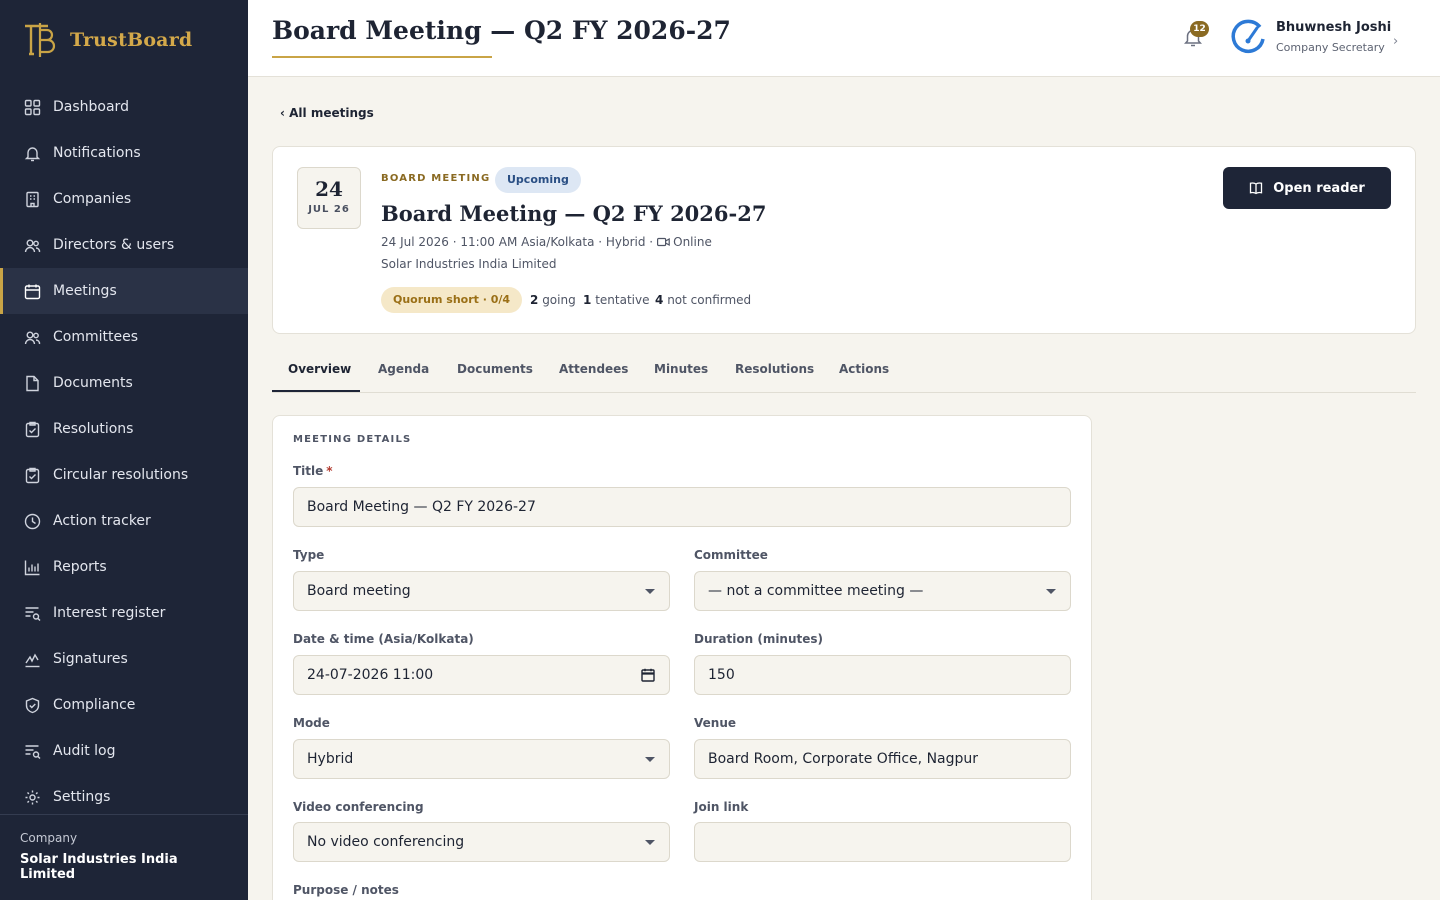 This screenshot has width=1440, height=900. Describe the element at coordinates (774, 370) in the screenshot. I see `tab-resolutions: Resolutions` at that location.